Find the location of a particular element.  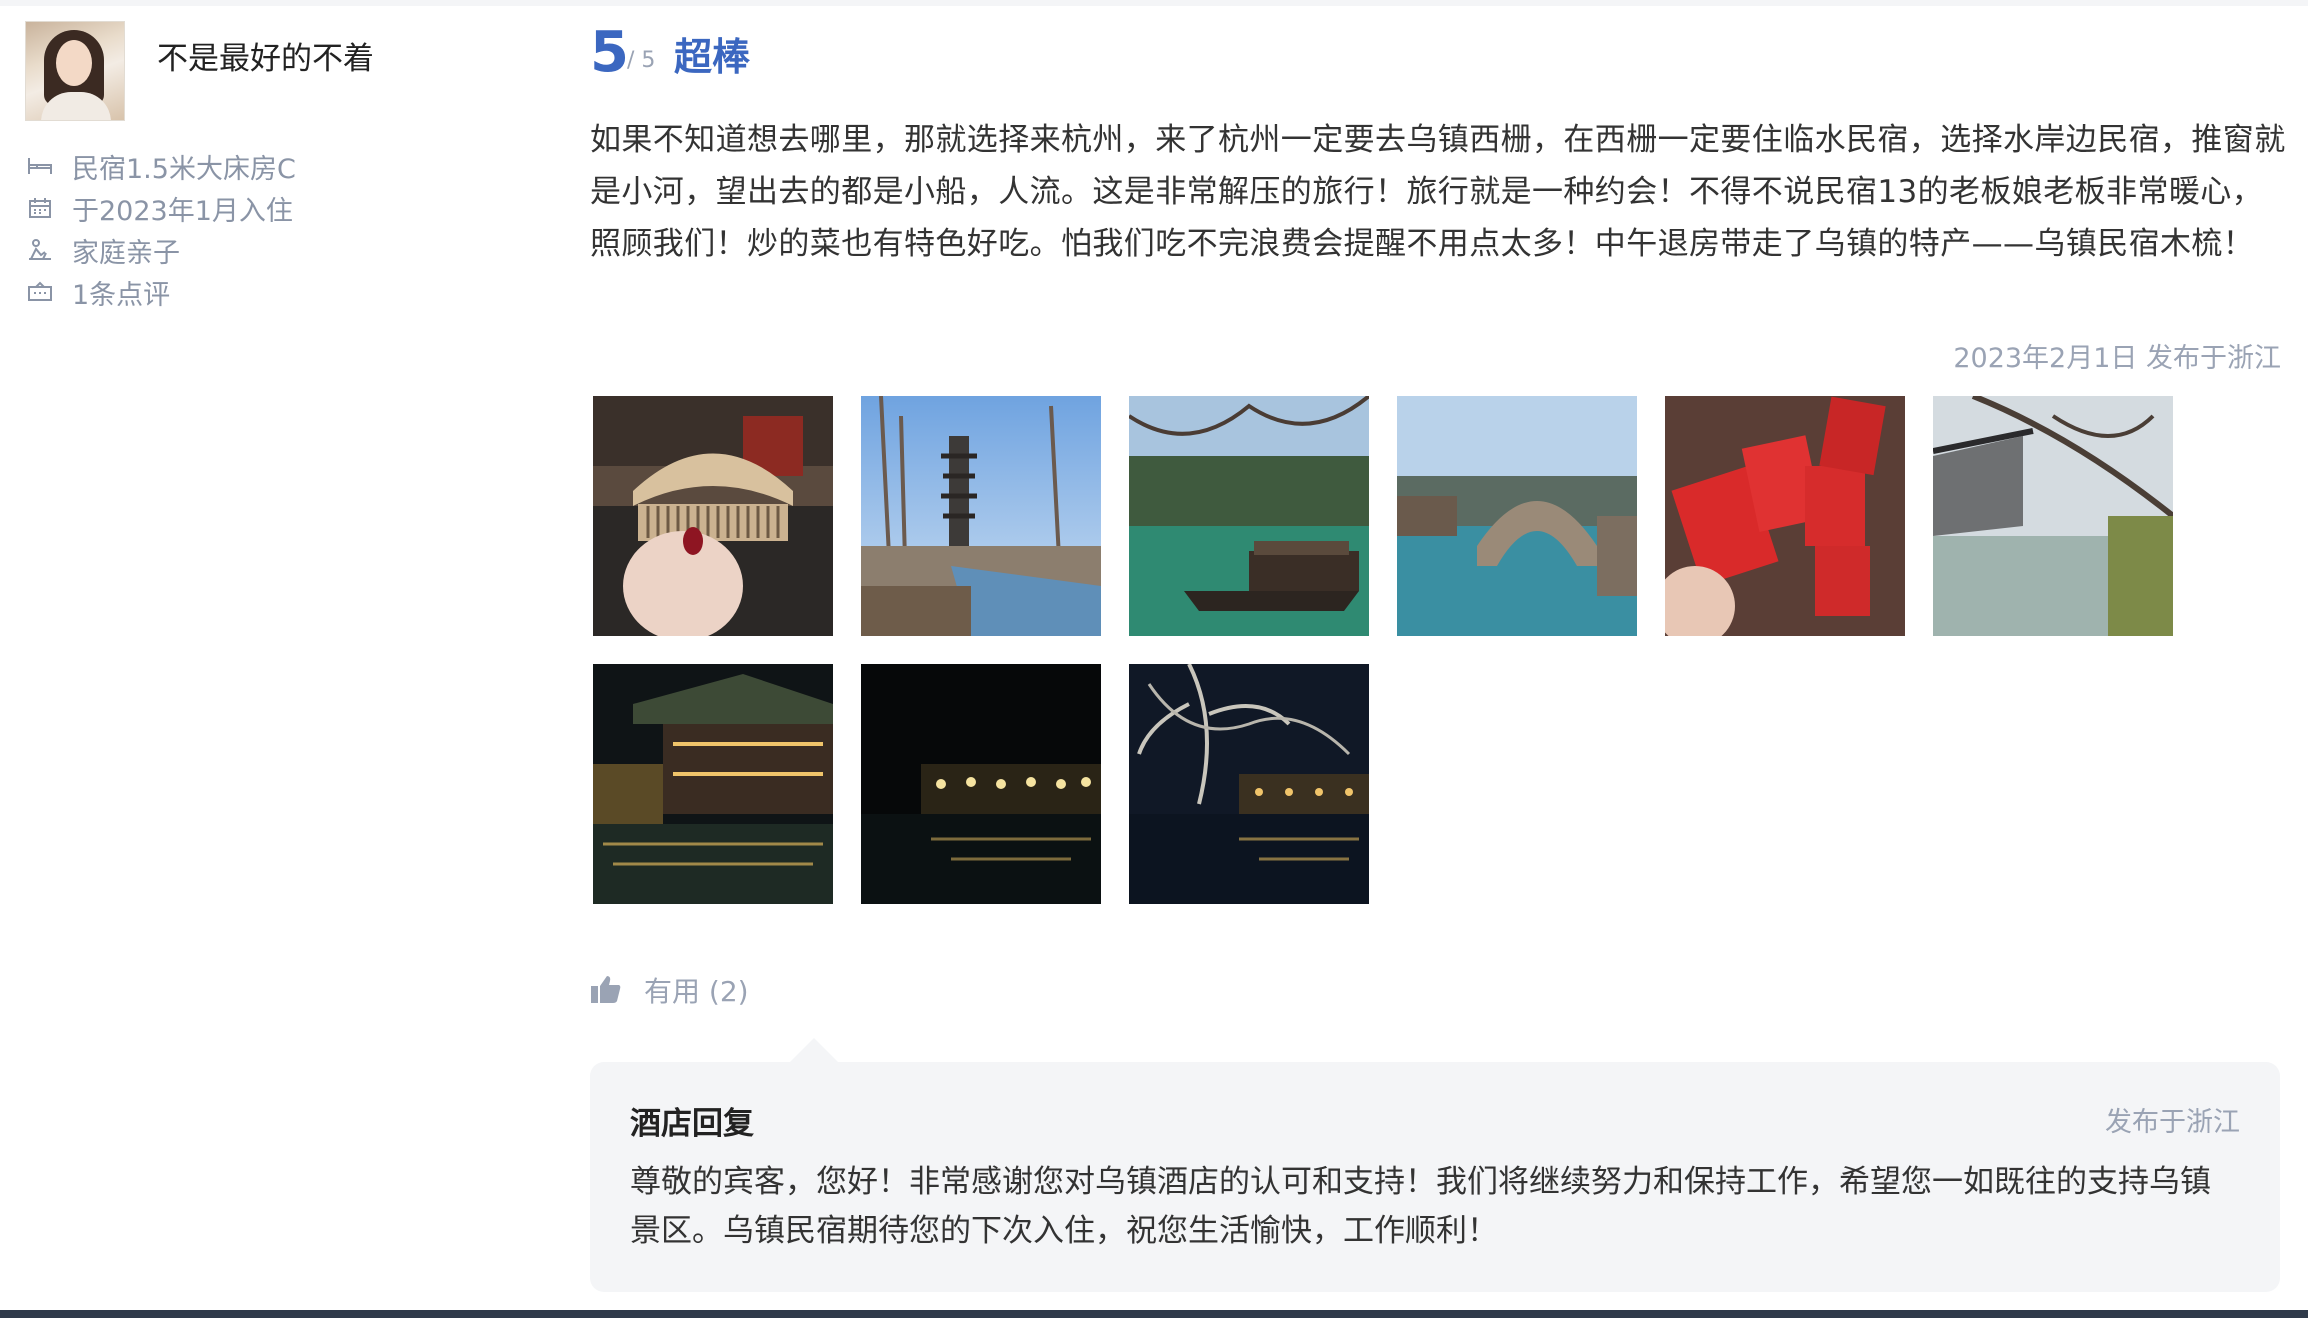

review-posted-info: 2023年2月1日 发布于浙江 is located at coordinates (2117, 358).